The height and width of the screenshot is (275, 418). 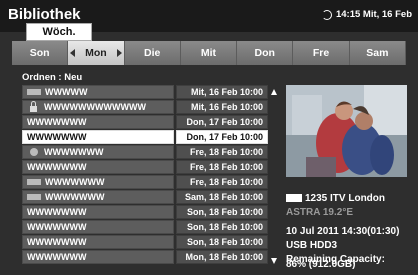 I want to click on recording-row: WWWWWWWWWWWW Mit, 16 Feb 10:00, so click(x=145, y=107).